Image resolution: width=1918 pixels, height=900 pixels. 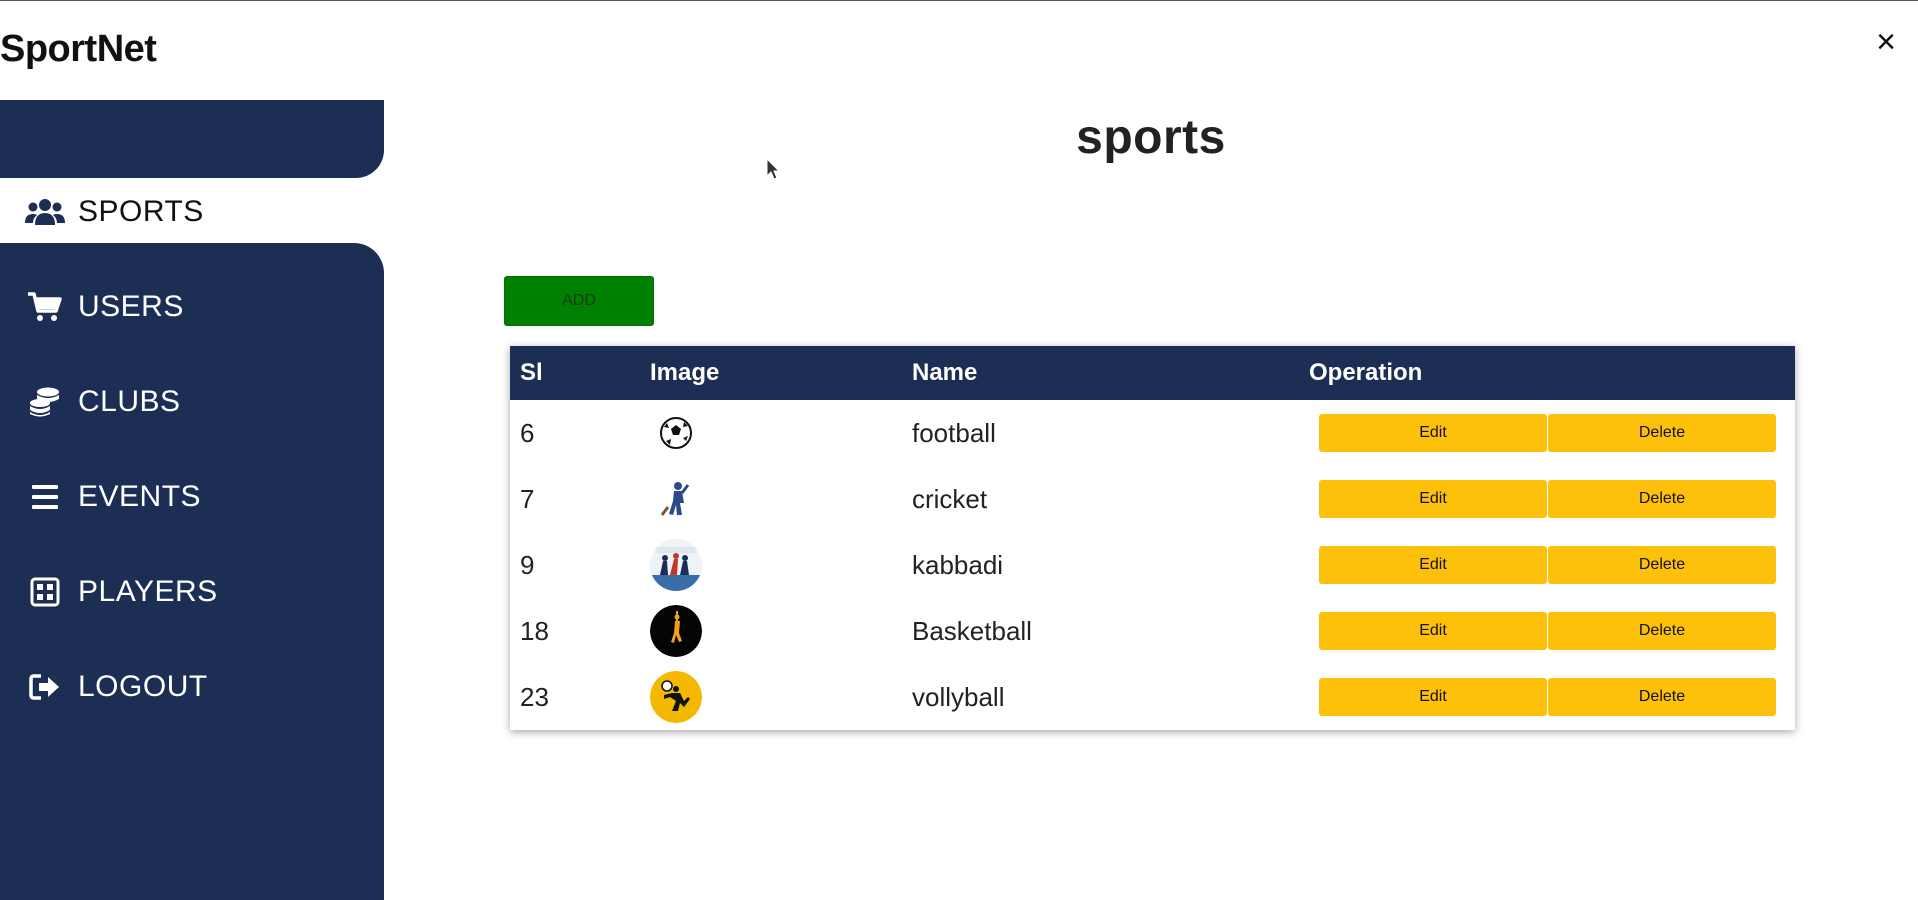 What do you see at coordinates (972, 630) in the screenshot?
I see `name-cell: Basketball` at bounding box center [972, 630].